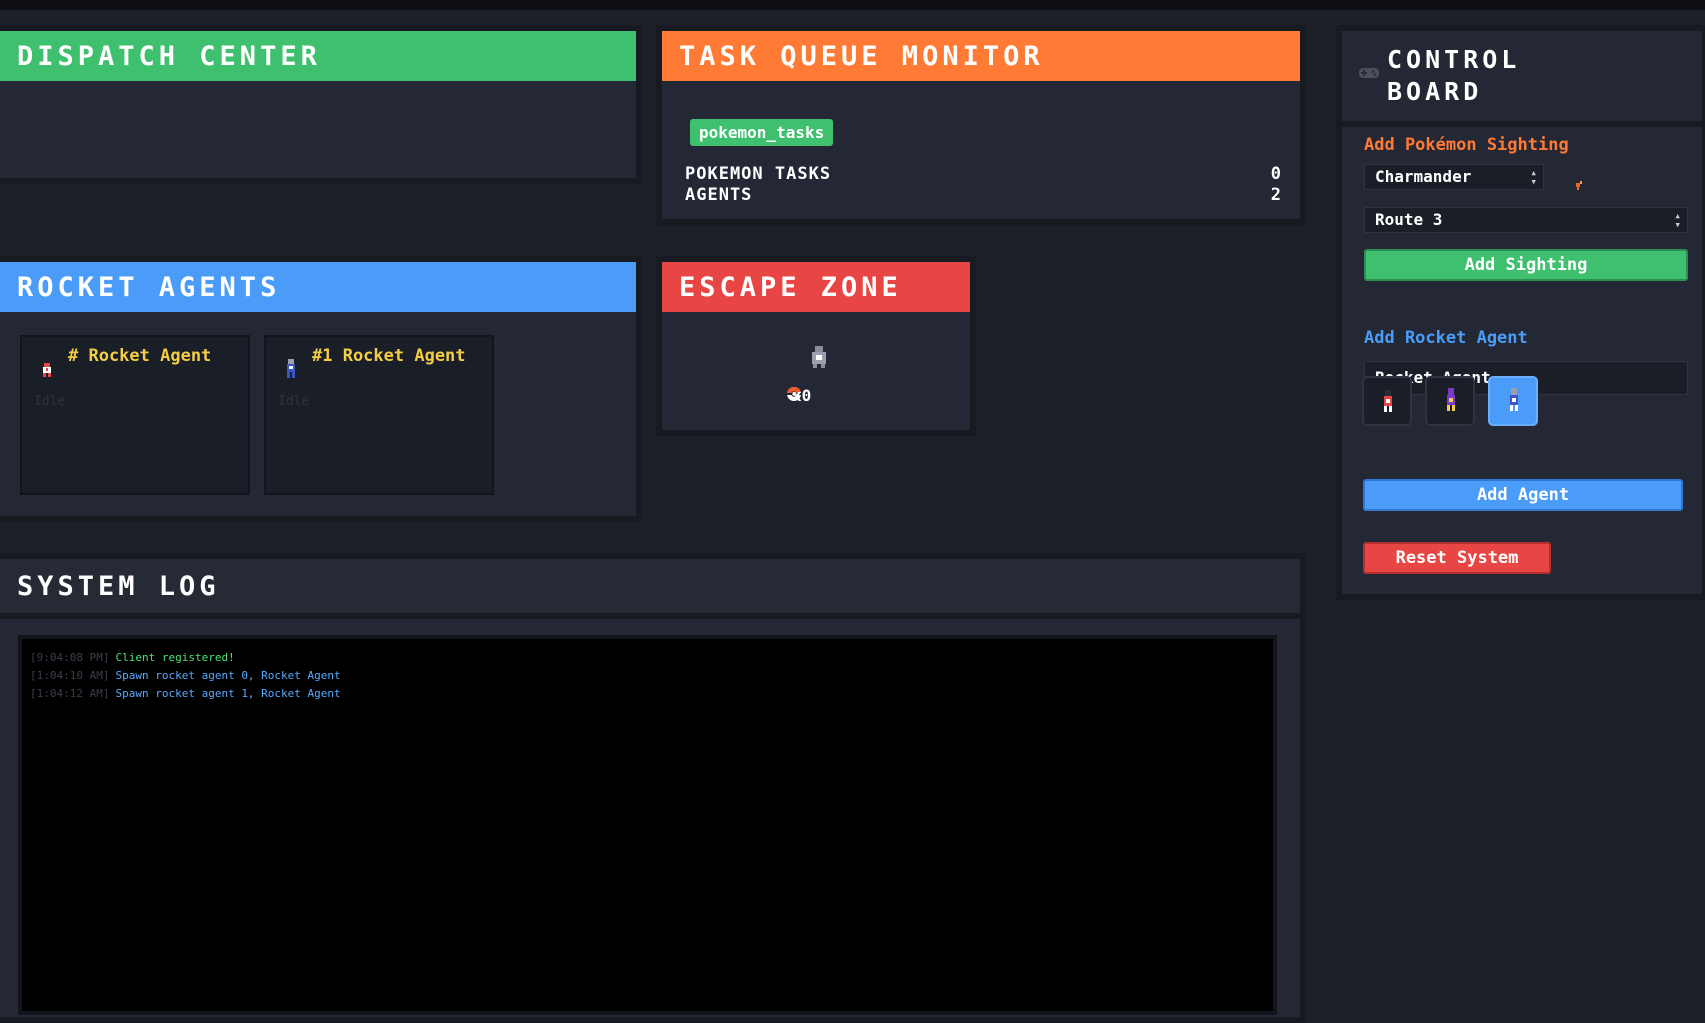  I want to click on log-timestamp: [9:04:08 PM], so click(70, 657).